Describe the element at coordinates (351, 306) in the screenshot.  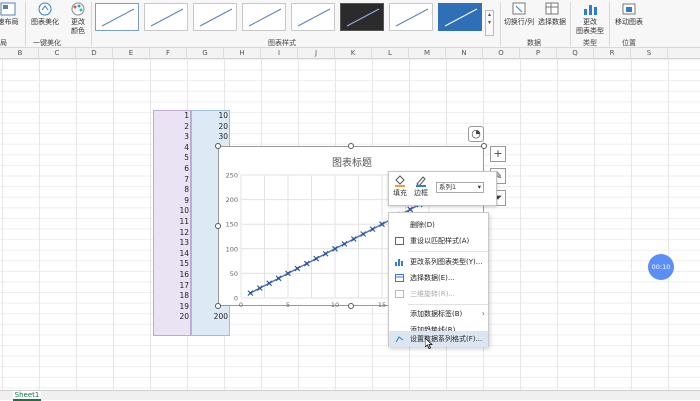
I see `resize-handle-s` at that location.